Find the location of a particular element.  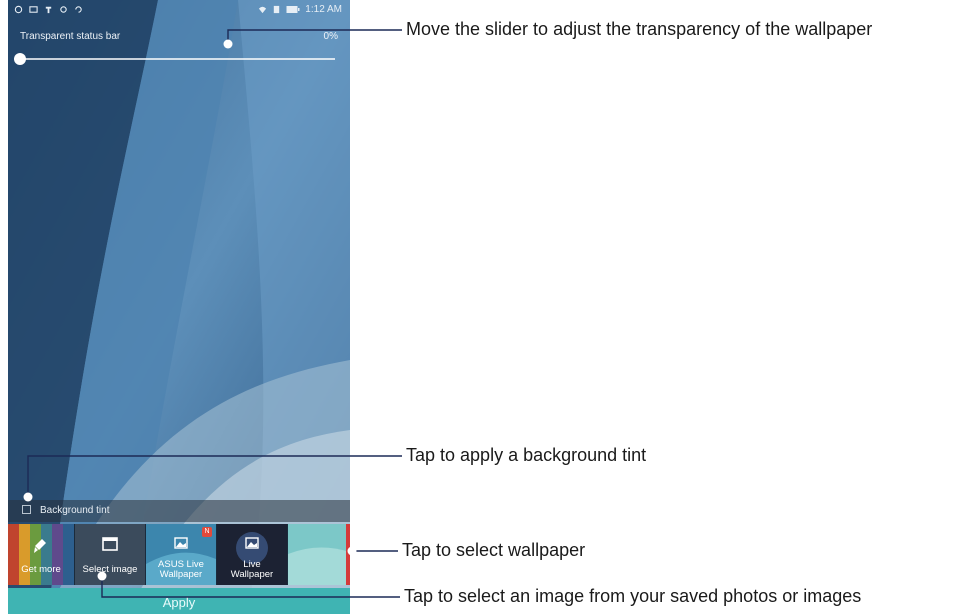

wallpaper-option-preview is located at coordinates (319, 554).